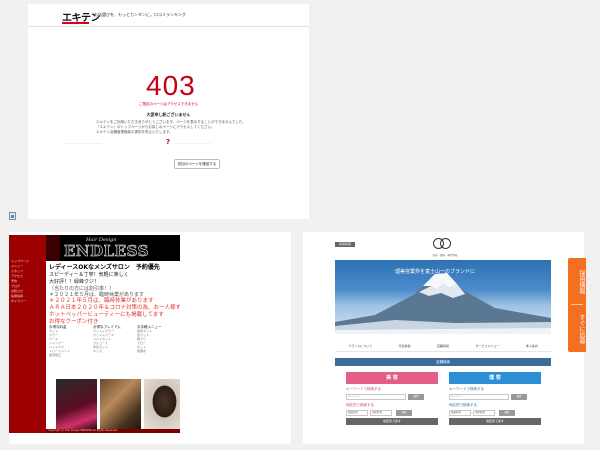 The width and height of the screenshot is (600, 450). What do you see at coordinates (162, 404) in the screenshot?
I see `salon-photo-hairstyle` at bounding box center [162, 404].